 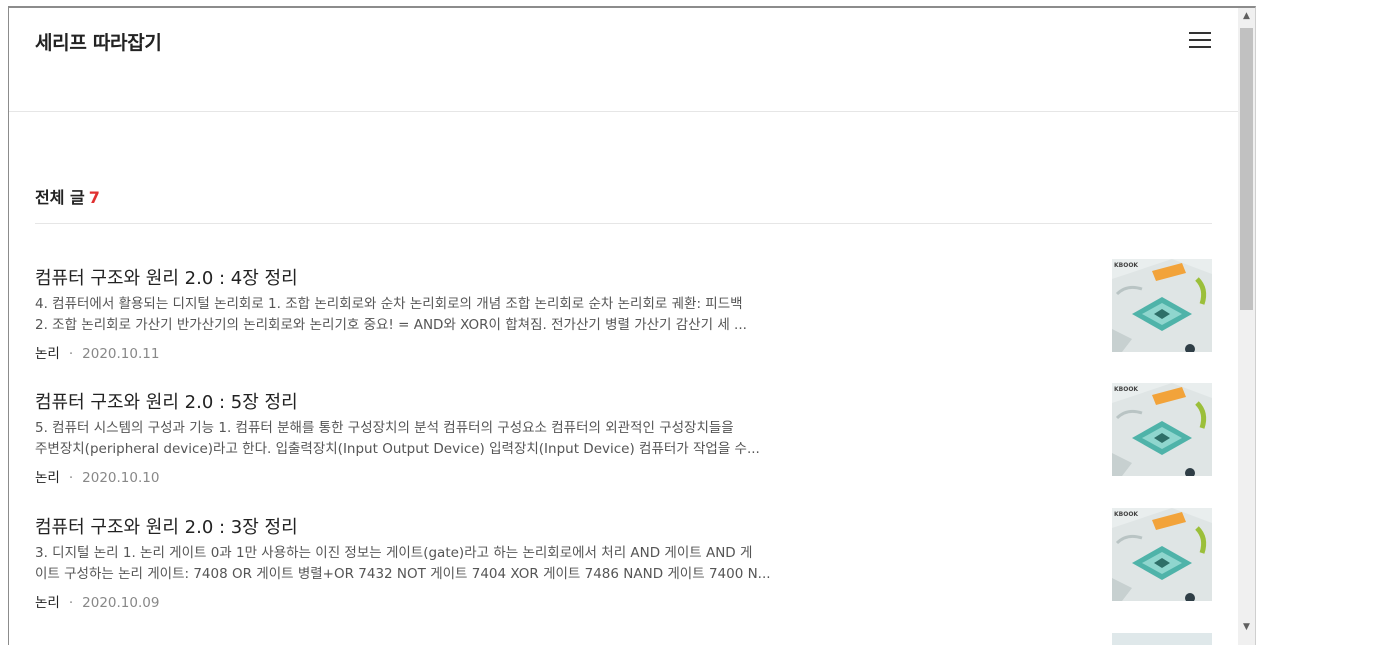 What do you see at coordinates (121, 354) in the screenshot?
I see `post-date: 2020.10.11` at bounding box center [121, 354].